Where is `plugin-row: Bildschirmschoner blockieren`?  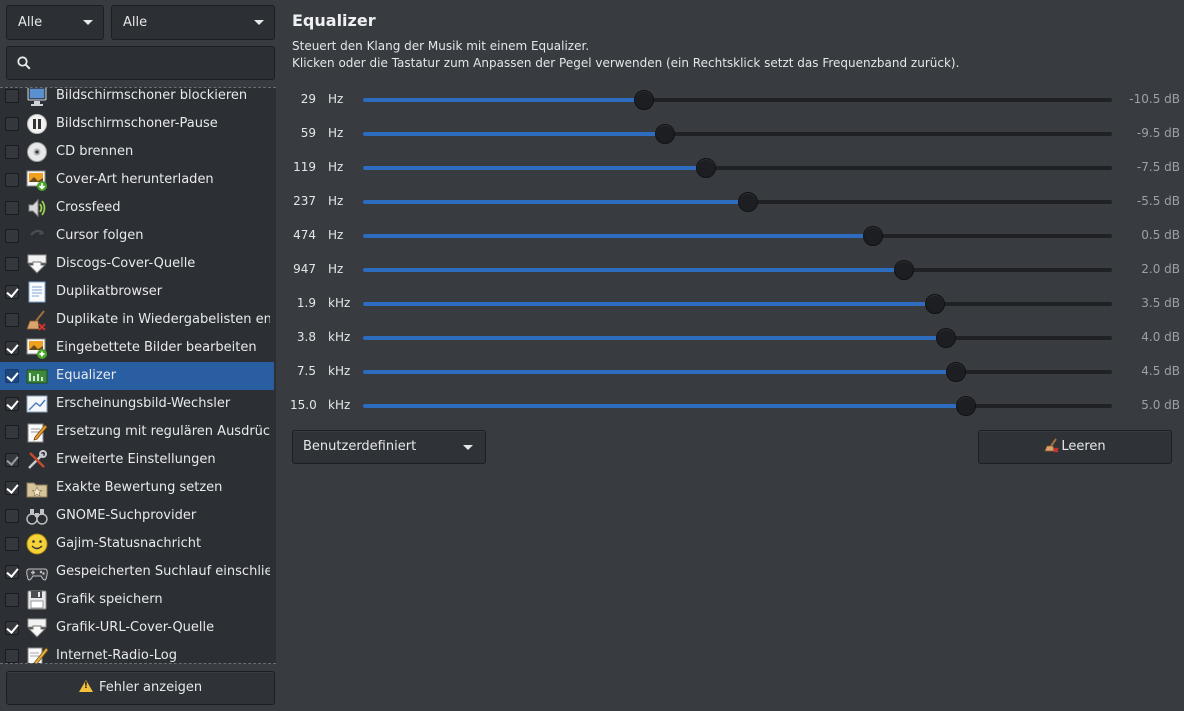 plugin-row: Bildschirmschoner blockieren is located at coordinates (137, 99).